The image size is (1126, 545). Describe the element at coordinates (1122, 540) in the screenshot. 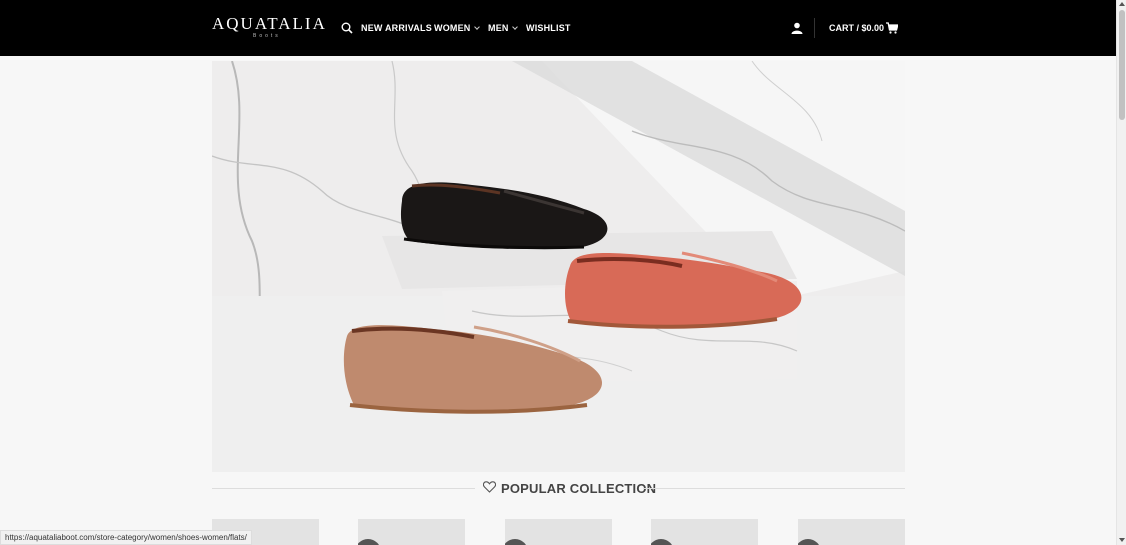

I see `scroll-down-arrow-icon` at that location.